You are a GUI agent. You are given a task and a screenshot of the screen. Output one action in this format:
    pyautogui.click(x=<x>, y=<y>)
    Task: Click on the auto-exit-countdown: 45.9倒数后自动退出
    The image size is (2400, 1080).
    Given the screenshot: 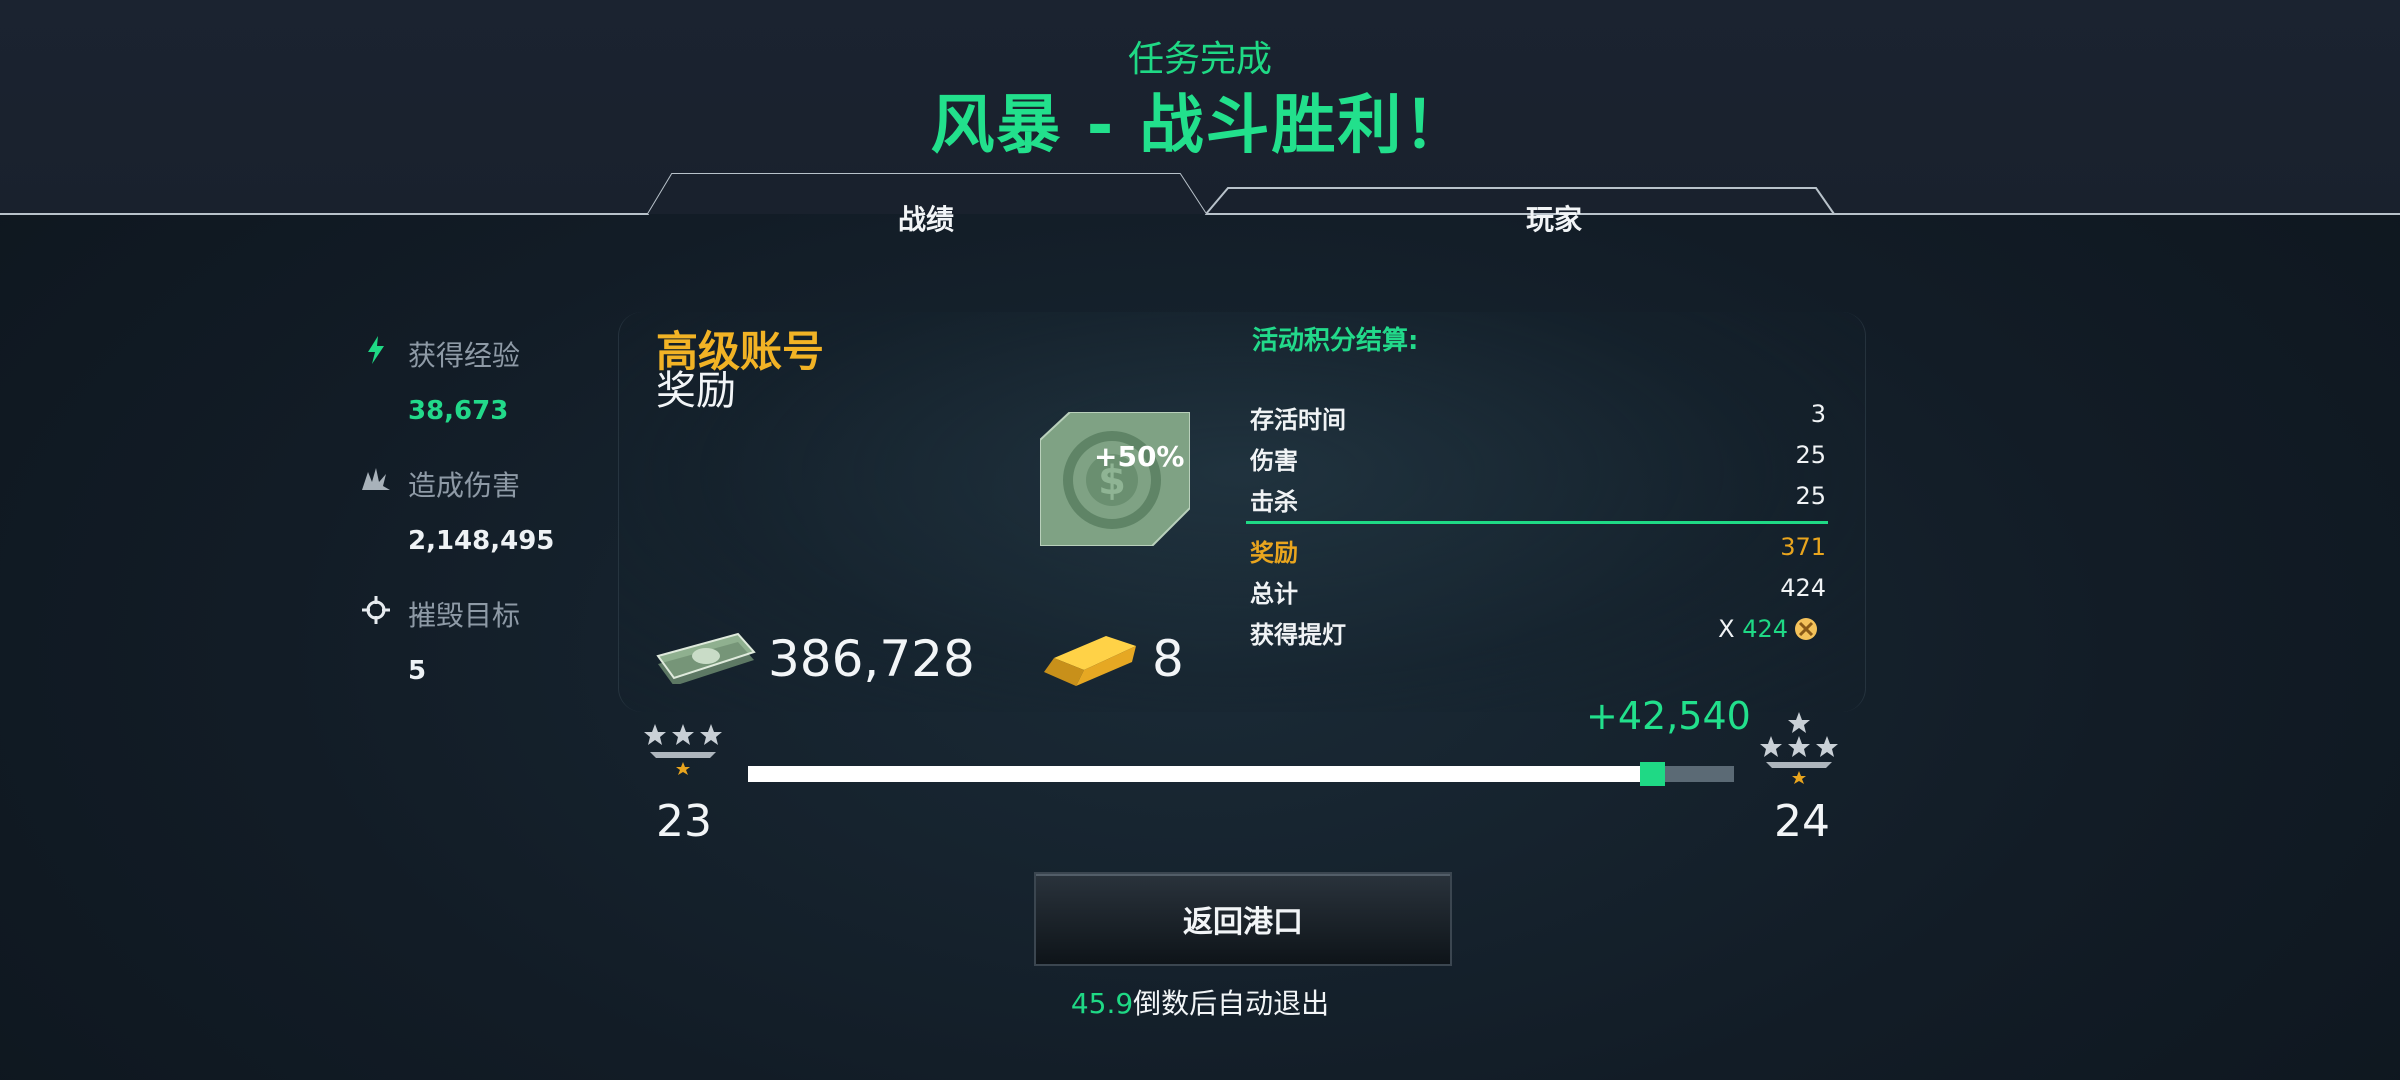 What is the action you would take?
    pyautogui.click(x=1200, y=1002)
    